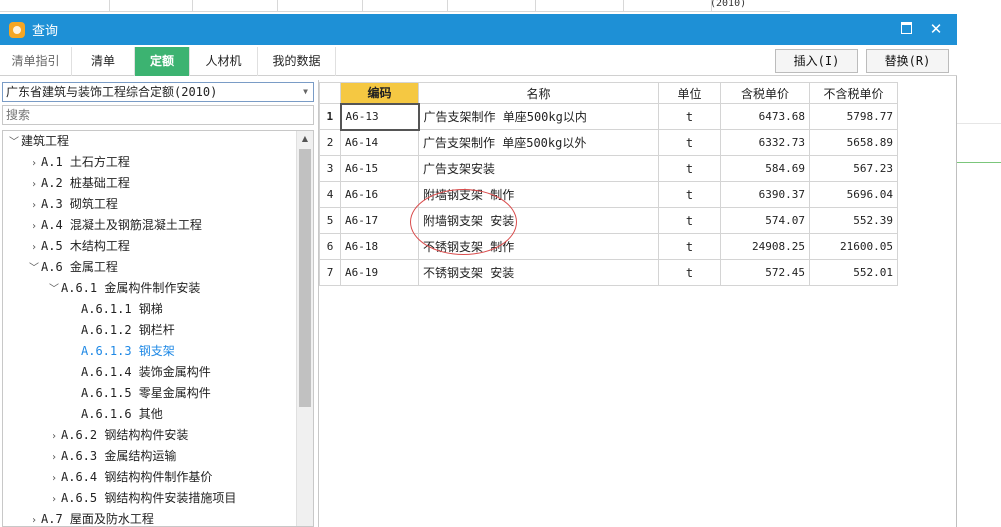  I want to click on header-code: 编码, so click(379, 93).